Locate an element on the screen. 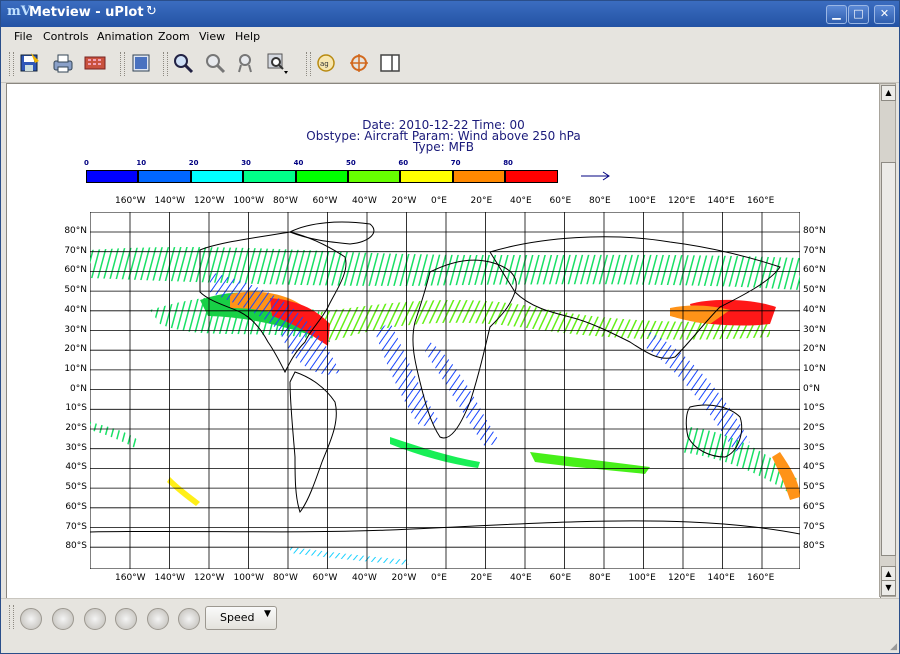 The image size is (900, 654). maximize-button: □ is located at coordinates (858, 14).